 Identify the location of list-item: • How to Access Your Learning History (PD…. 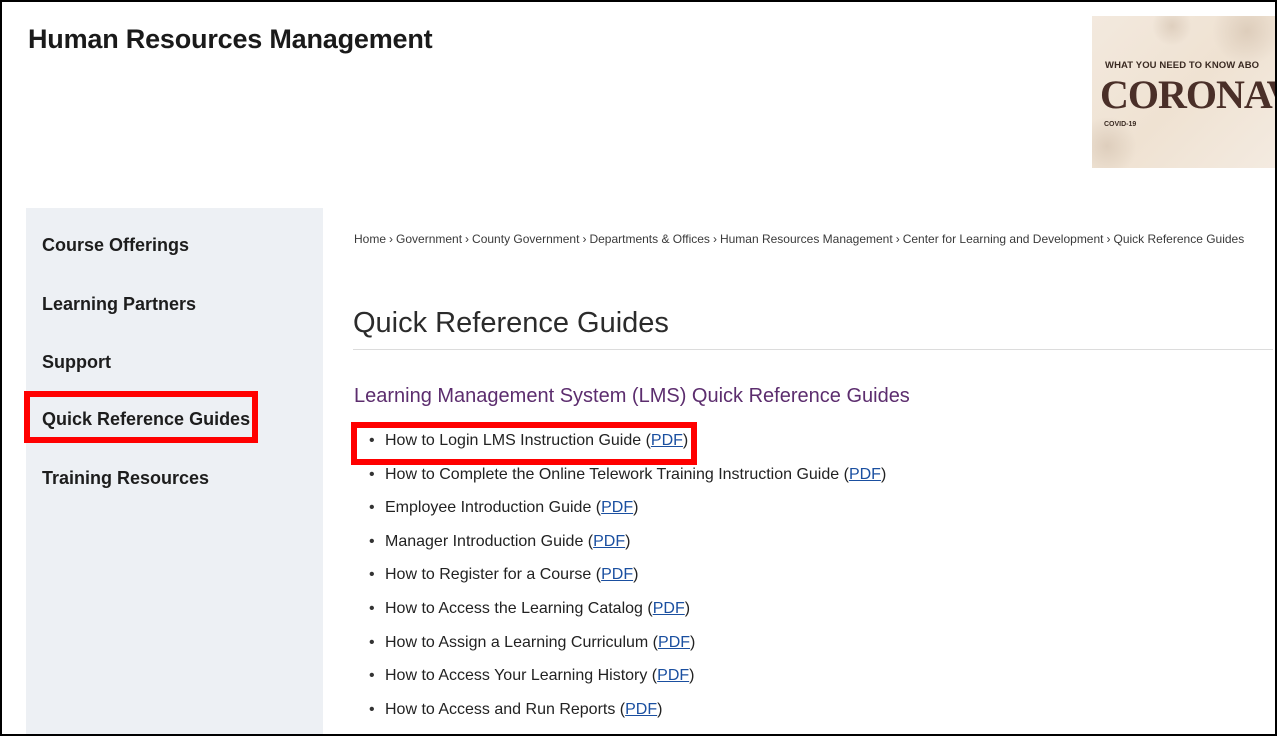
(532, 676).